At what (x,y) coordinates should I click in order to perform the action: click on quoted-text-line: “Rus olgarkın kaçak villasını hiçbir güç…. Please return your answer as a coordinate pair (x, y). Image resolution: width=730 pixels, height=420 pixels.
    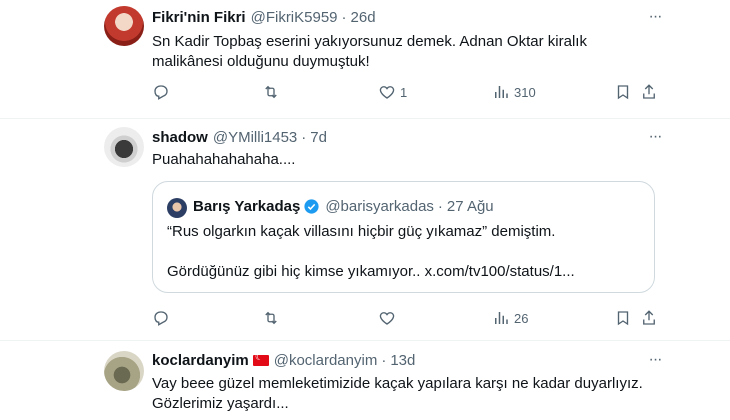
    Looking at the image, I should click on (361, 231).